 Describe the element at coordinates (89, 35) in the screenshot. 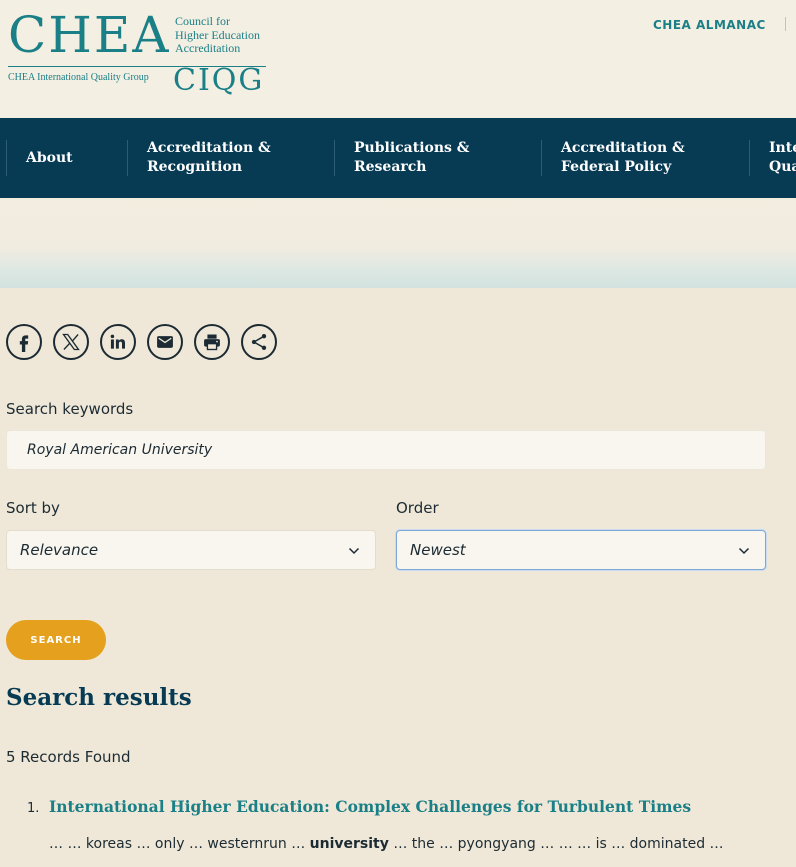

I see `logo-chea-wordmark: CHEA` at that location.